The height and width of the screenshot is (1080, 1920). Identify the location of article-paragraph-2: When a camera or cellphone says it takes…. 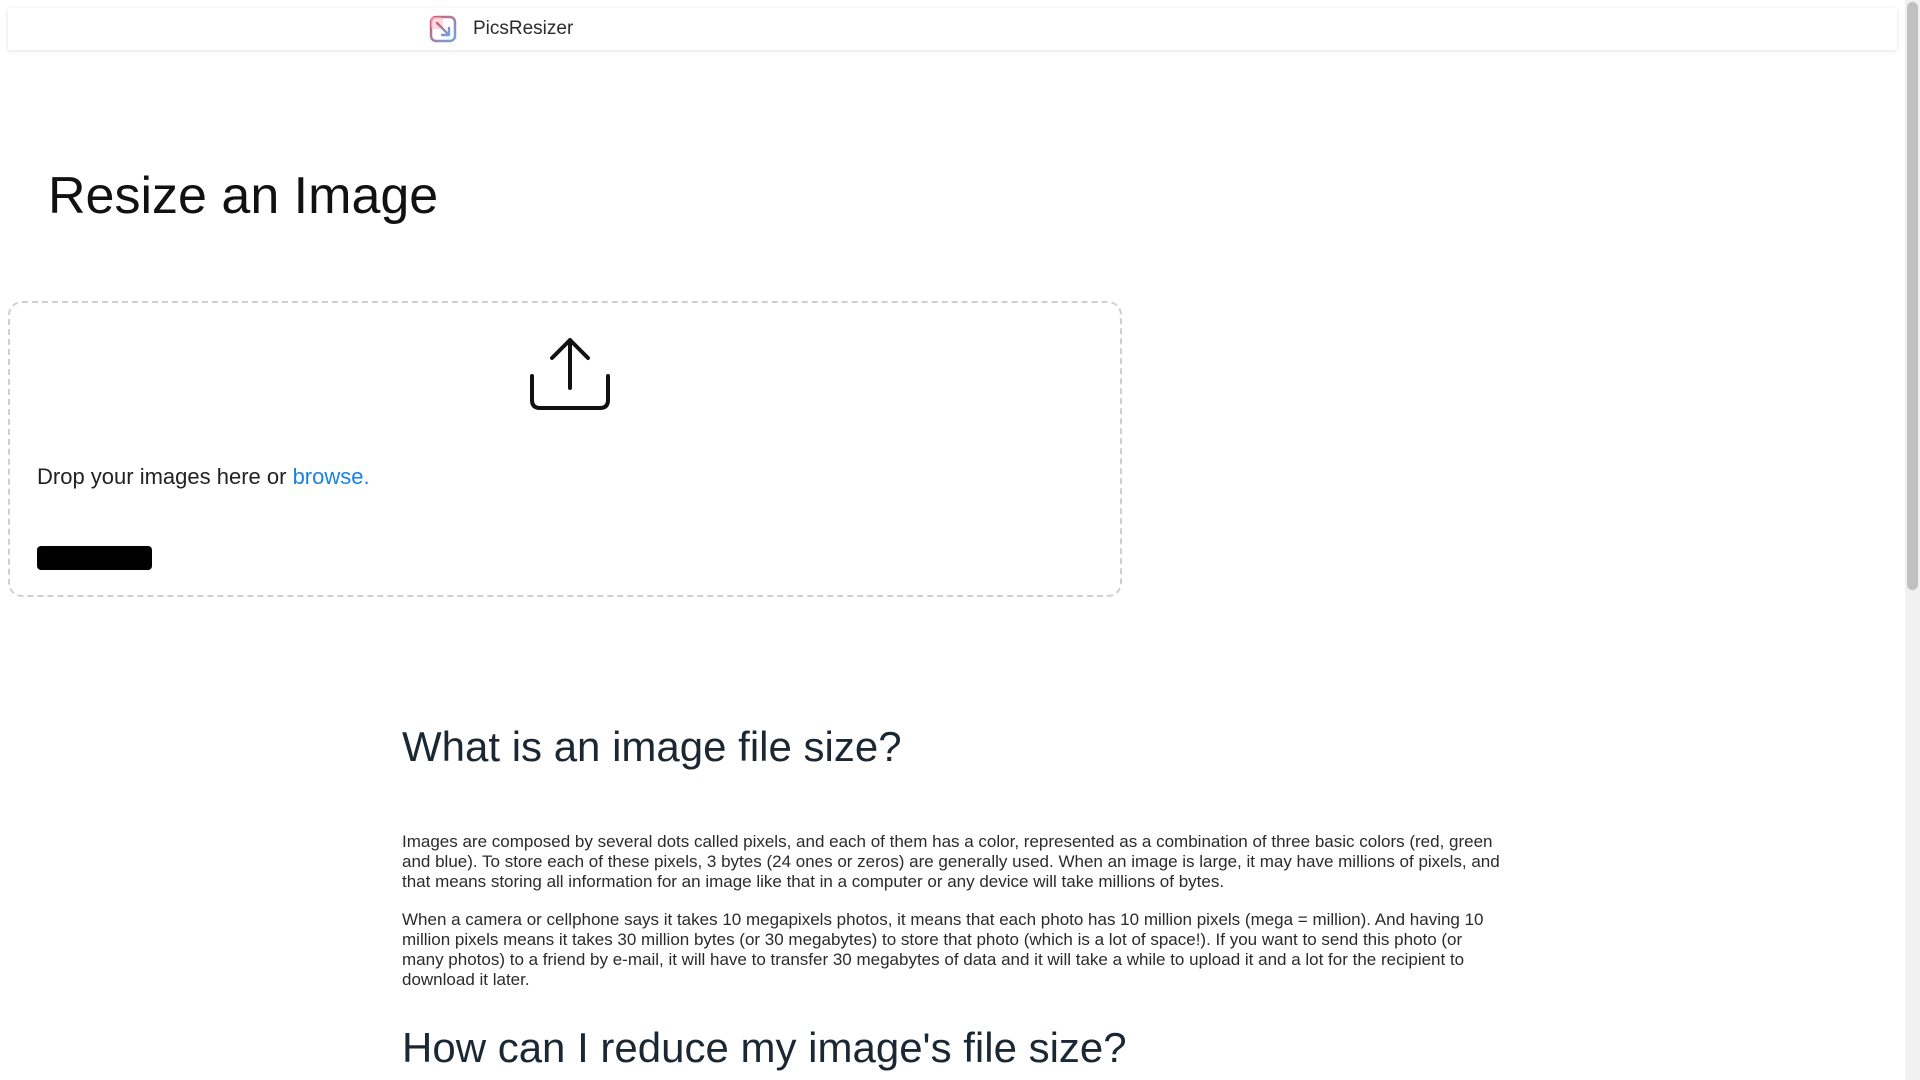
(943, 949).